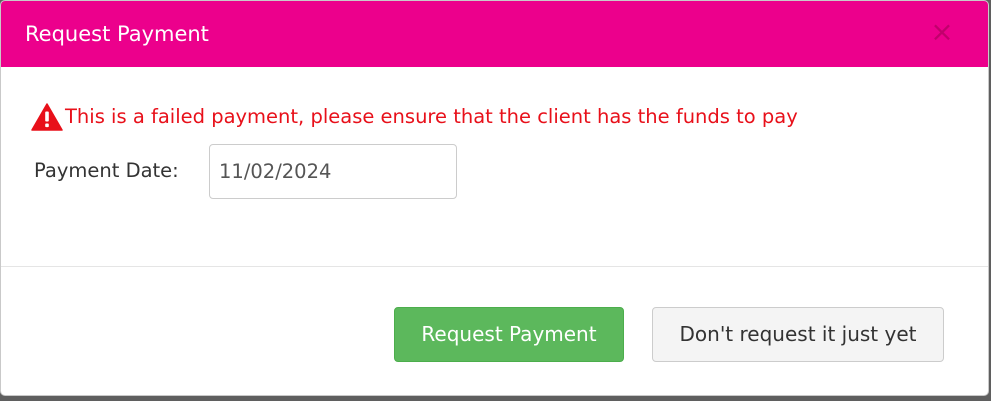 The image size is (991, 401). What do you see at coordinates (494, 266) in the screenshot?
I see `modal-footer-divider` at bounding box center [494, 266].